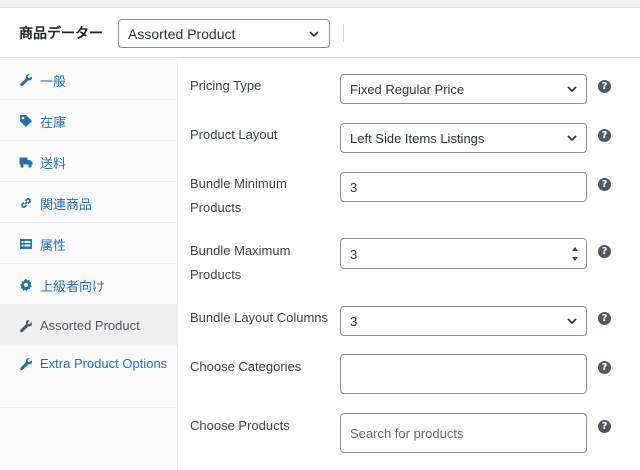 This screenshot has height=470, width=640. What do you see at coordinates (575, 254) in the screenshot?
I see `number-spinner` at bounding box center [575, 254].